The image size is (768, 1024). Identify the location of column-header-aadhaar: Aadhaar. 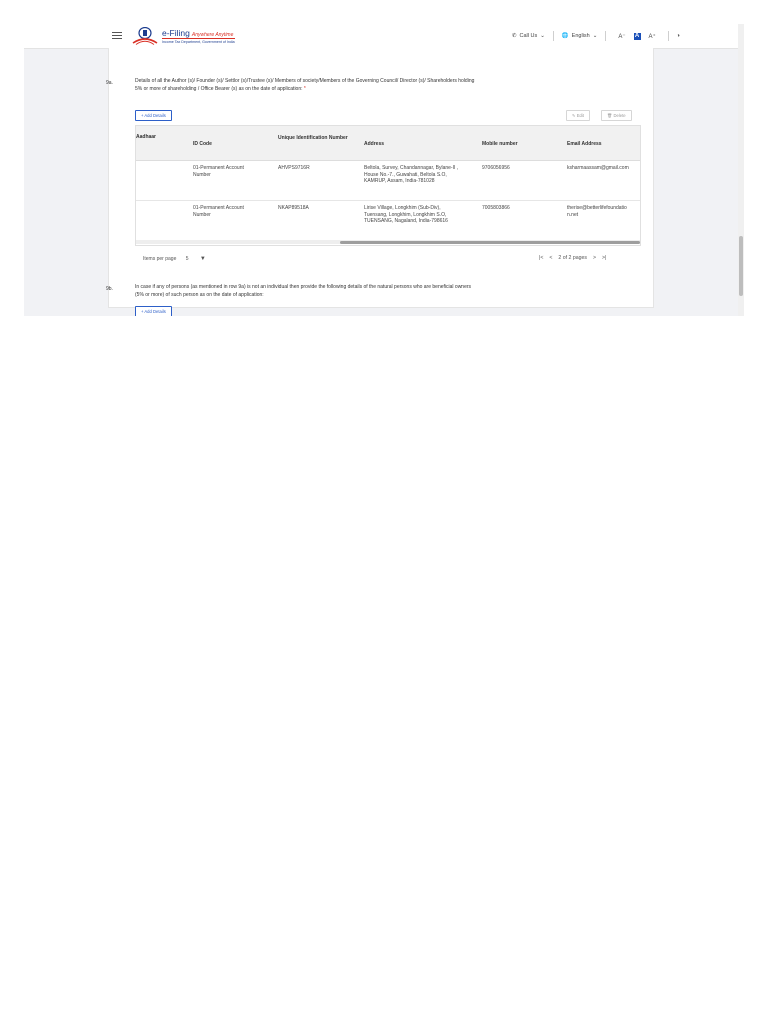
(146, 137).